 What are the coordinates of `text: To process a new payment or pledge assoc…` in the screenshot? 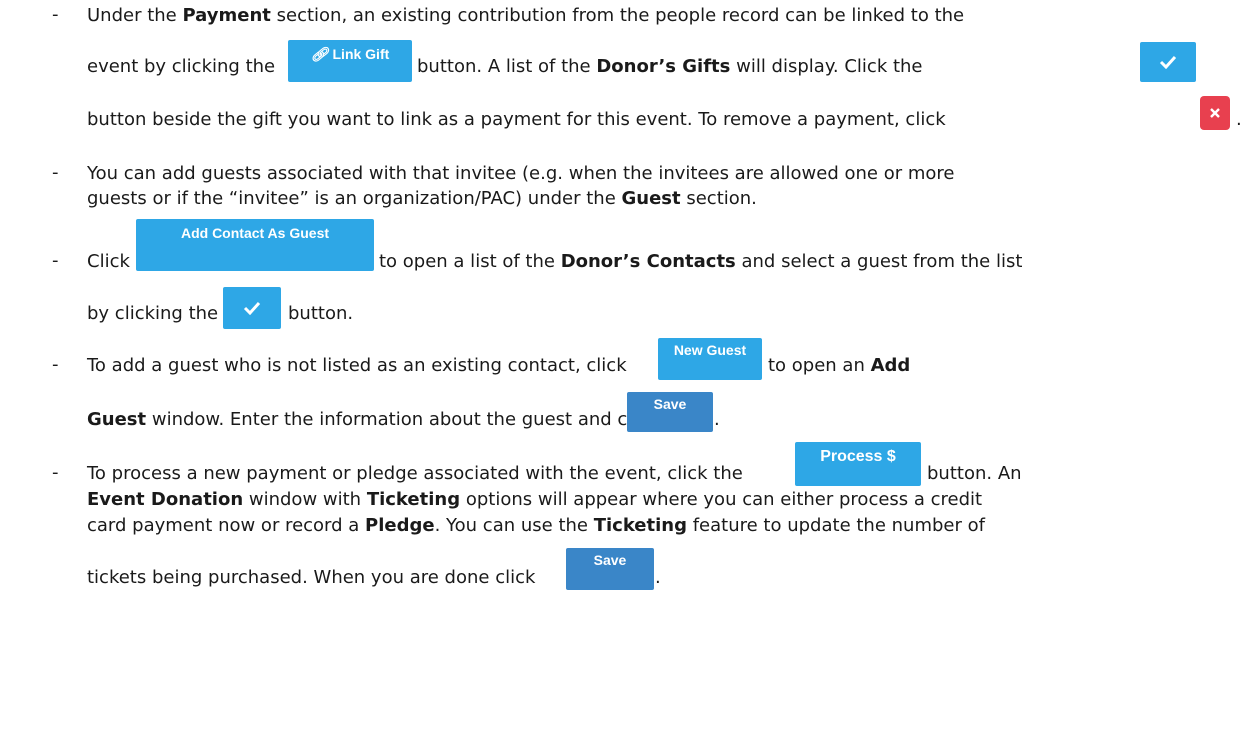 It's located at (415, 473).